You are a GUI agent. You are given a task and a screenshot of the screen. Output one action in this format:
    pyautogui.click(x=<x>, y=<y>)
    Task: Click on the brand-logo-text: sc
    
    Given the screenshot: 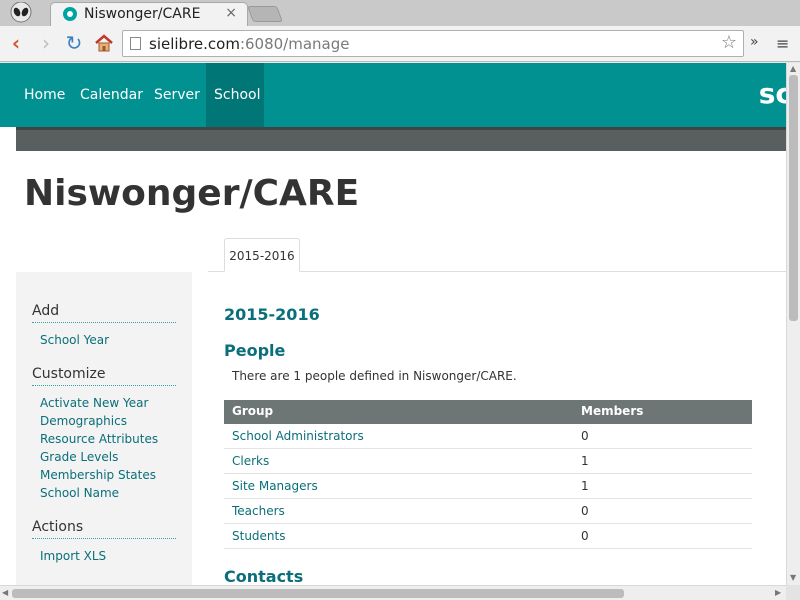 What is the action you would take?
    pyautogui.click(x=772, y=93)
    